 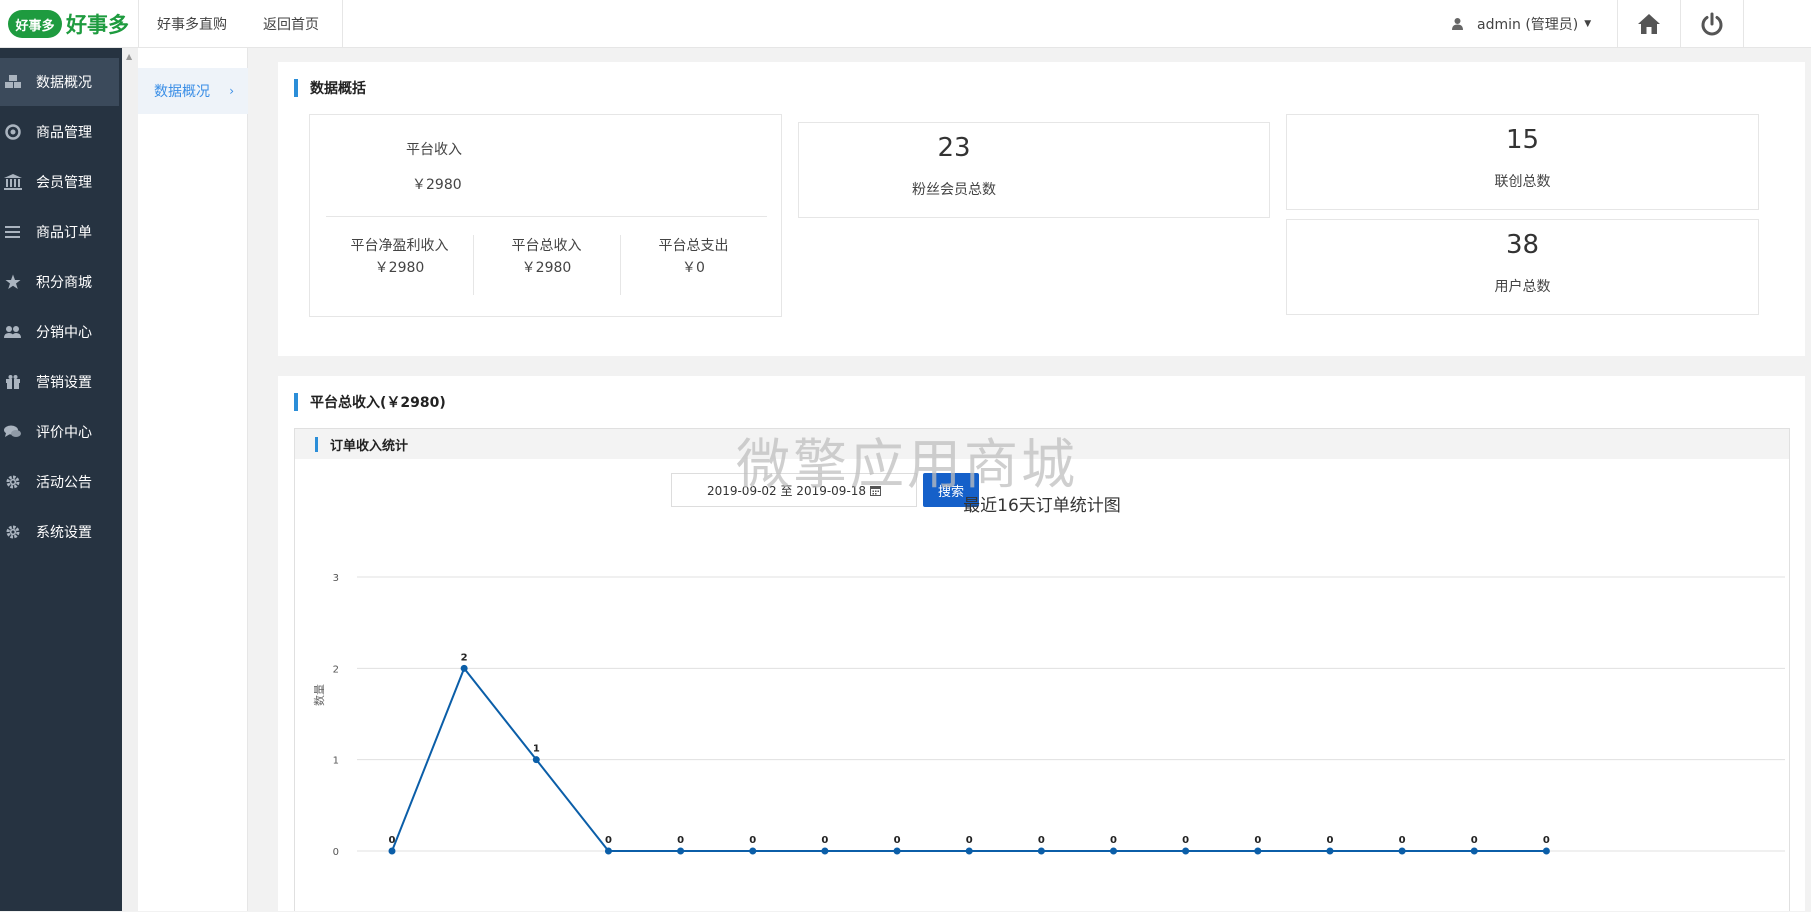 What do you see at coordinates (231, 91) in the screenshot?
I see `chevron-right-icon: ›` at bounding box center [231, 91].